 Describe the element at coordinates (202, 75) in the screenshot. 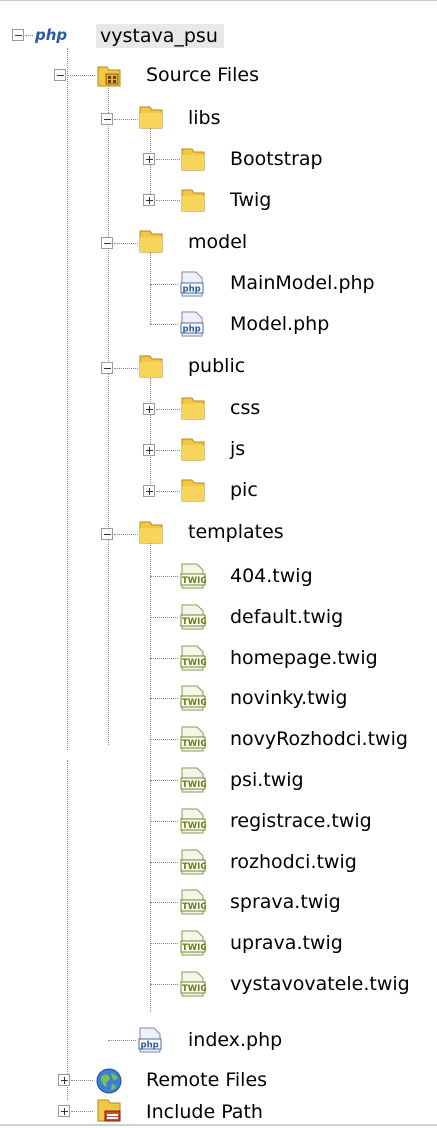

I see `tree-item-source-files: Source Files` at that location.